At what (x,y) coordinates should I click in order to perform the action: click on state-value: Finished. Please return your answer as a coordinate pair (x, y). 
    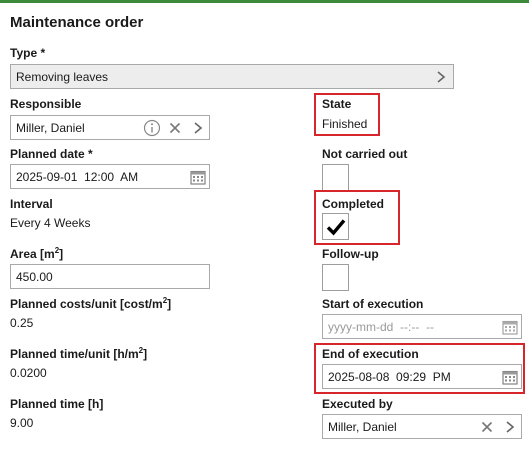
    Looking at the image, I should click on (345, 124).